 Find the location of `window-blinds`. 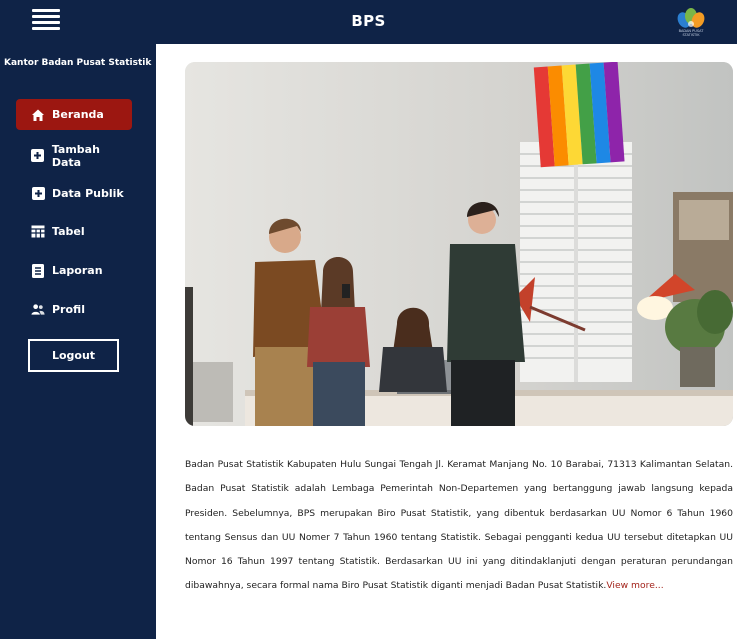

window-blinds is located at coordinates (576, 262).